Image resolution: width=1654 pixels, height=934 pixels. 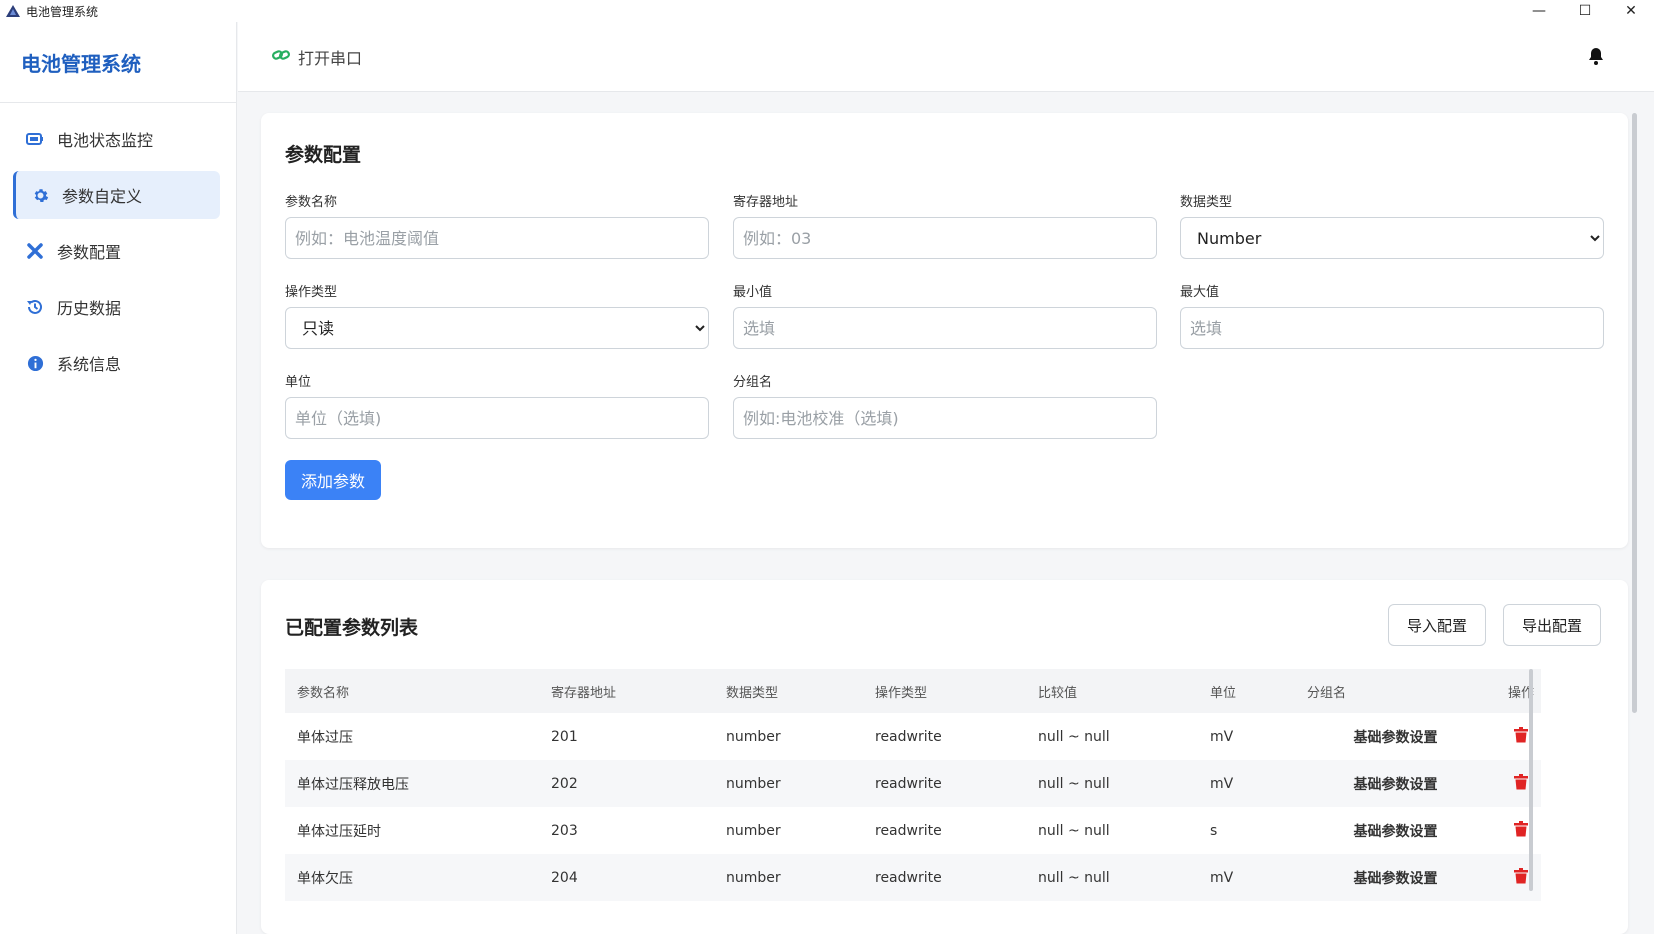 I want to click on unit-input, so click(x=497, y=418).